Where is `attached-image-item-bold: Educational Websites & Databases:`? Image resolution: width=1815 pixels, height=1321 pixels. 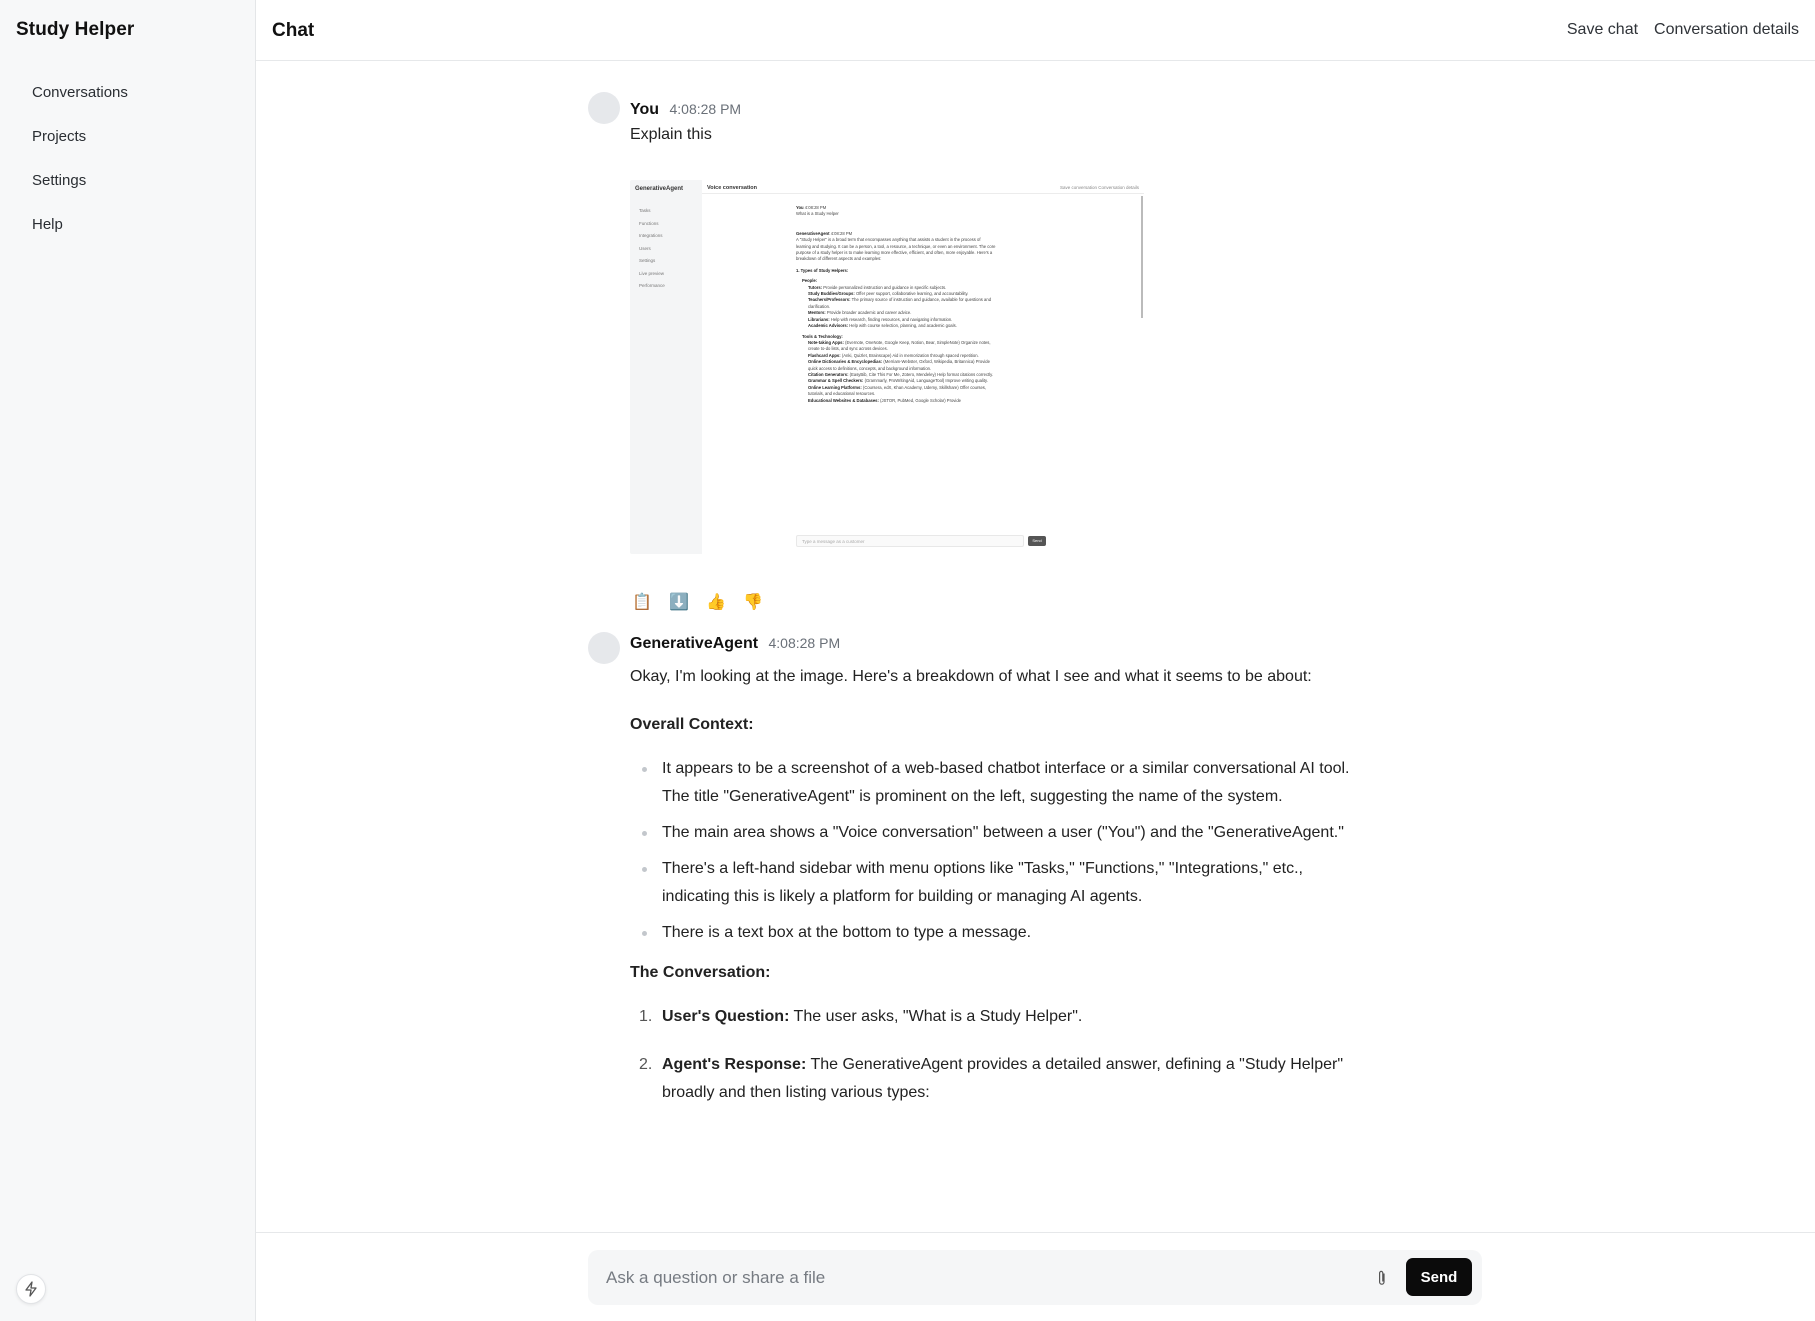
attached-image-item-bold: Educational Websites & Databases: is located at coordinates (843, 400).